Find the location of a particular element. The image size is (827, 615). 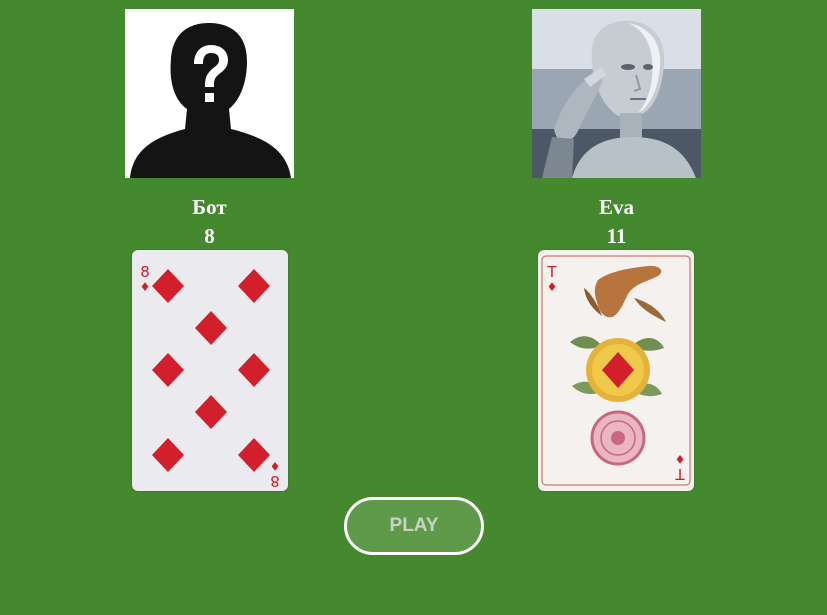

bot-name: Бот is located at coordinates (209, 207).